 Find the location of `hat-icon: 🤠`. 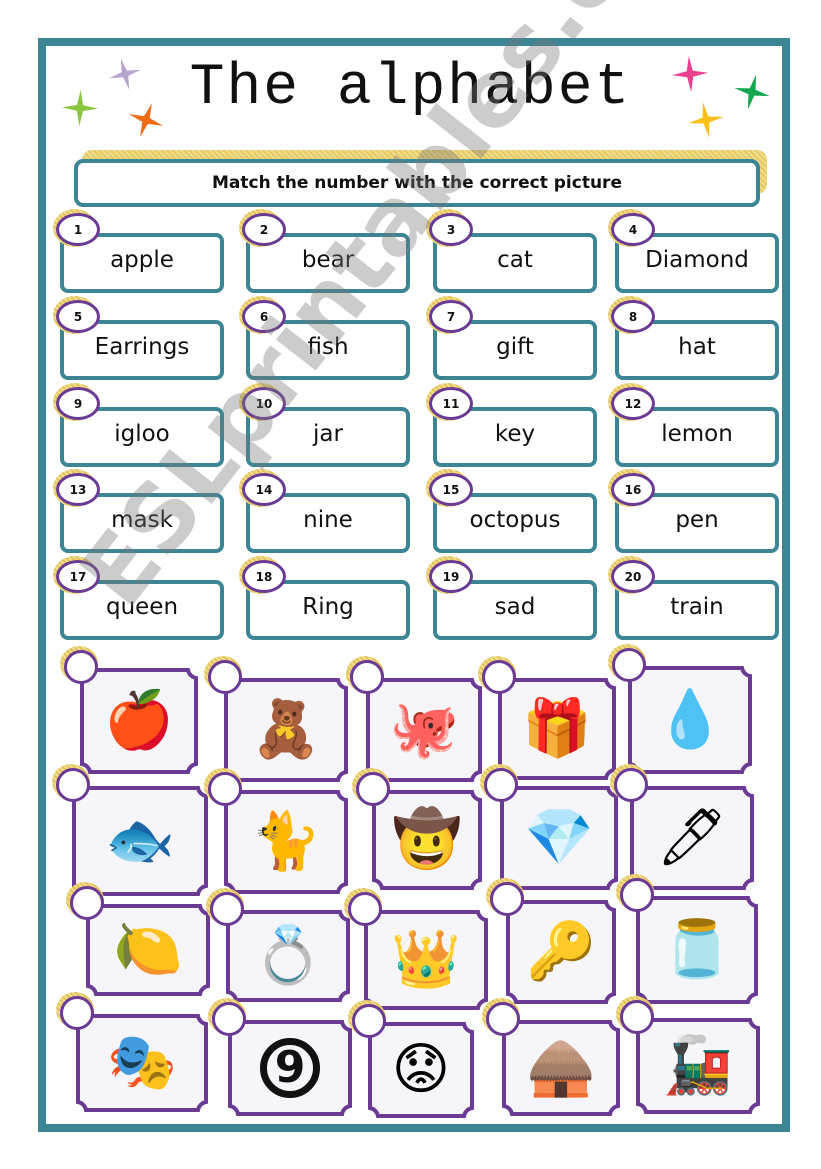

hat-icon: 🤠 is located at coordinates (427, 839).